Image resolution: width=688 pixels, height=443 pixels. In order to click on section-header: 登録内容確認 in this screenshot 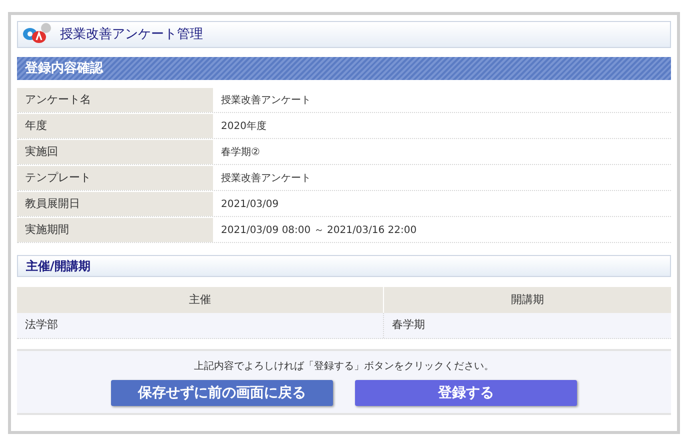, I will do `click(344, 68)`.